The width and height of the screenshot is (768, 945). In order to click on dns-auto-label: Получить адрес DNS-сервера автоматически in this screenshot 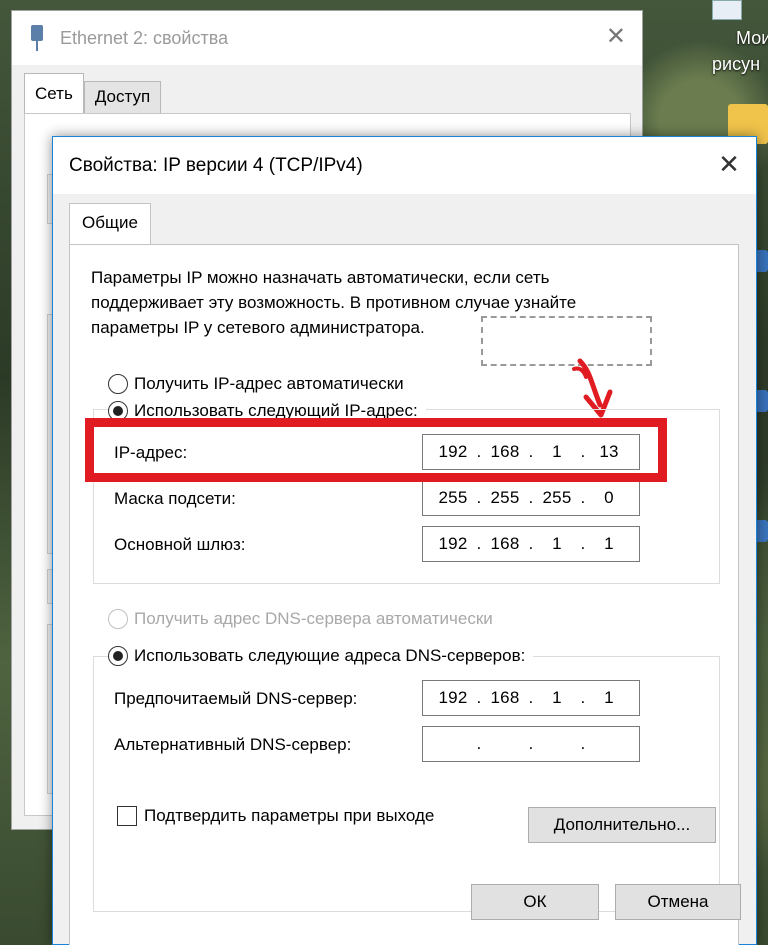, I will do `click(313, 618)`.